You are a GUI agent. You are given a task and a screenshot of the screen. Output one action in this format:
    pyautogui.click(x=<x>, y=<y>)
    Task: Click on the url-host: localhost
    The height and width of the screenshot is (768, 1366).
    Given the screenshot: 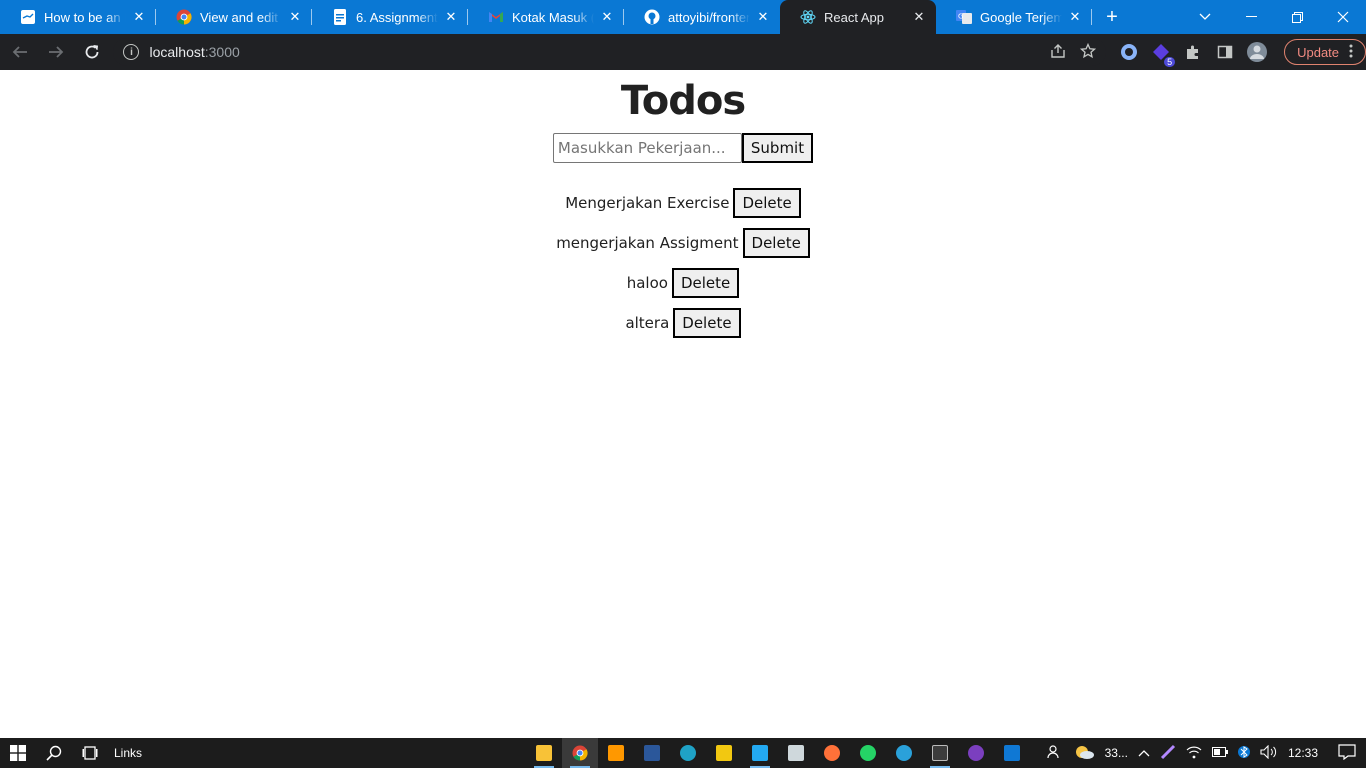 What is the action you would take?
    pyautogui.click(x=177, y=52)
    